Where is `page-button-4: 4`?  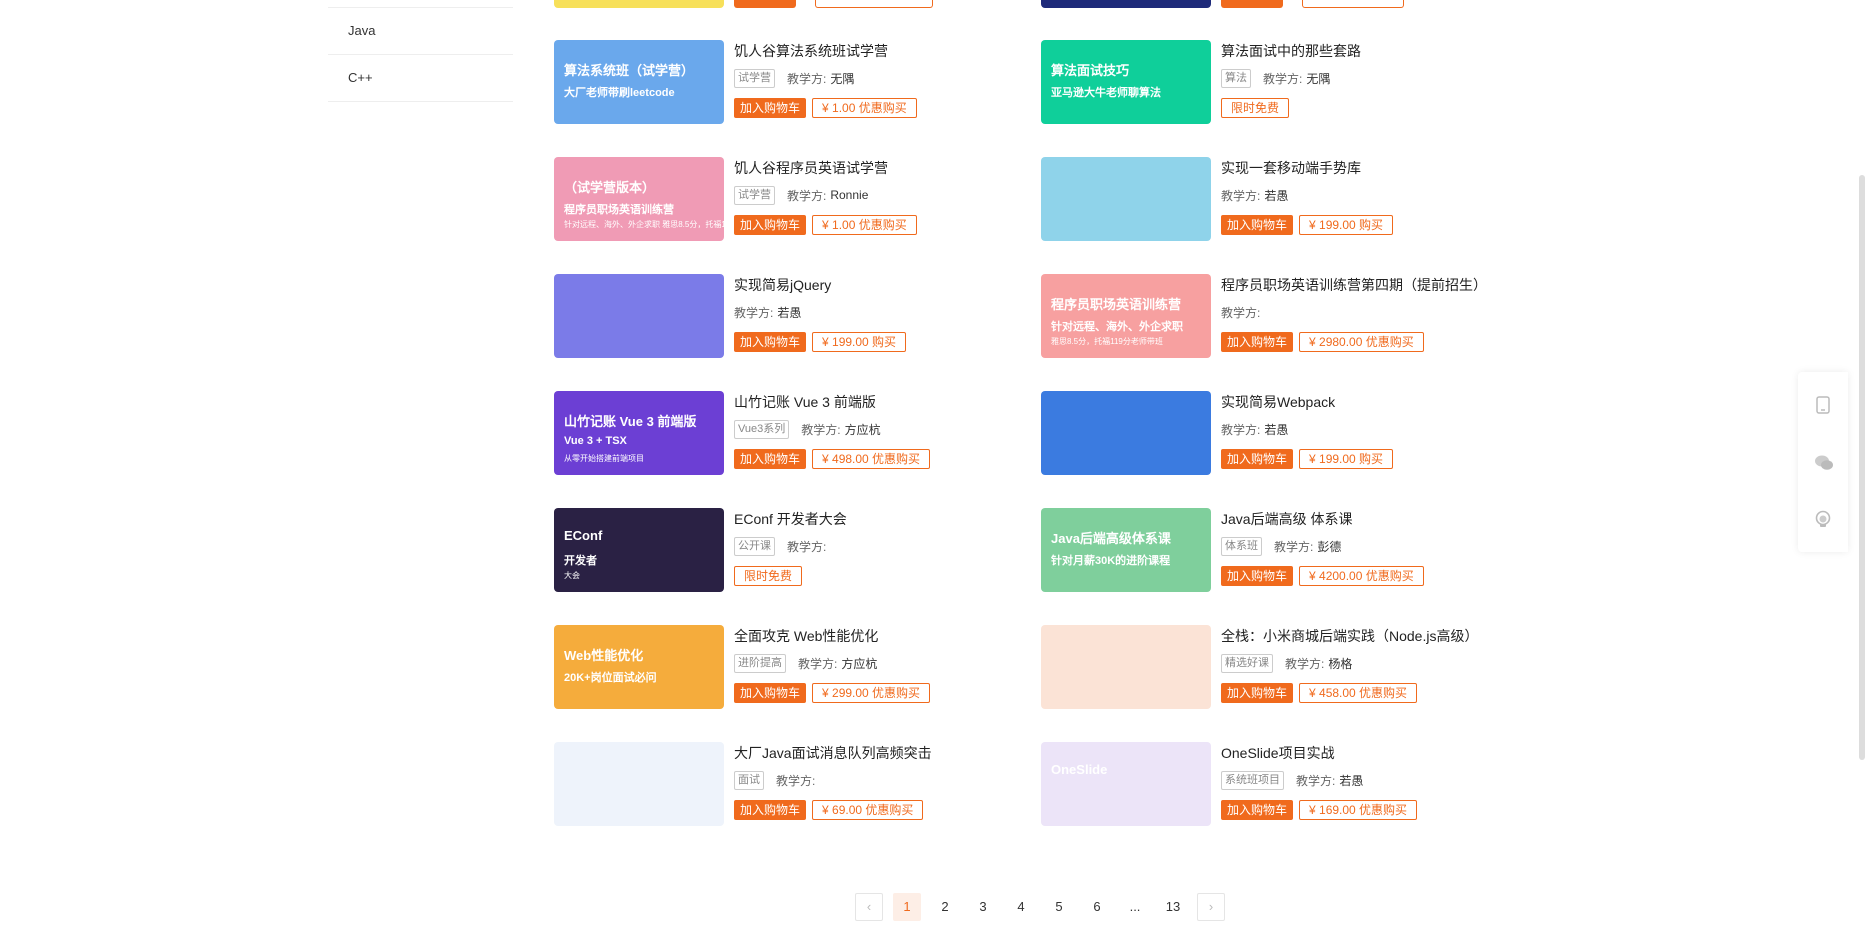 page-button-4: 4 is located at coordinates (1021, 907).